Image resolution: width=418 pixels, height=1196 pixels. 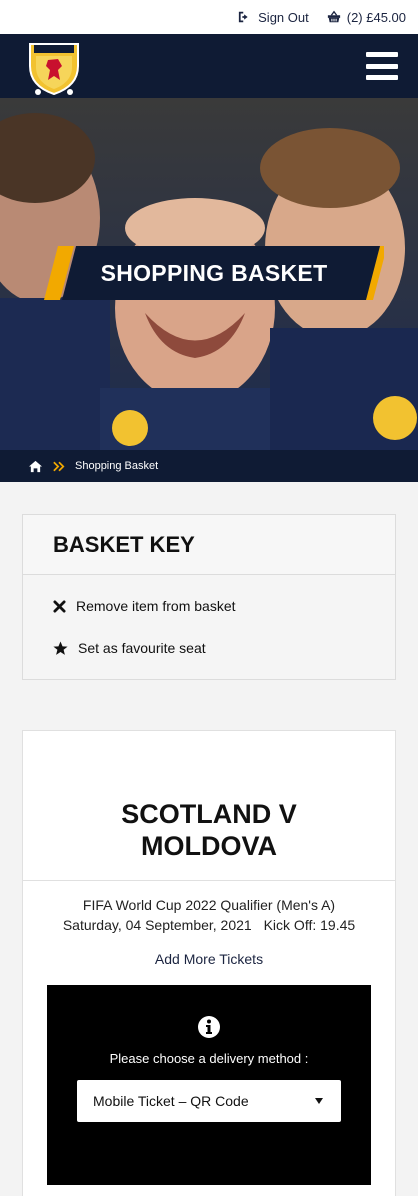 I want to click on add-more-tickets-link: Add More Tickets, so click(x=209, y=959).